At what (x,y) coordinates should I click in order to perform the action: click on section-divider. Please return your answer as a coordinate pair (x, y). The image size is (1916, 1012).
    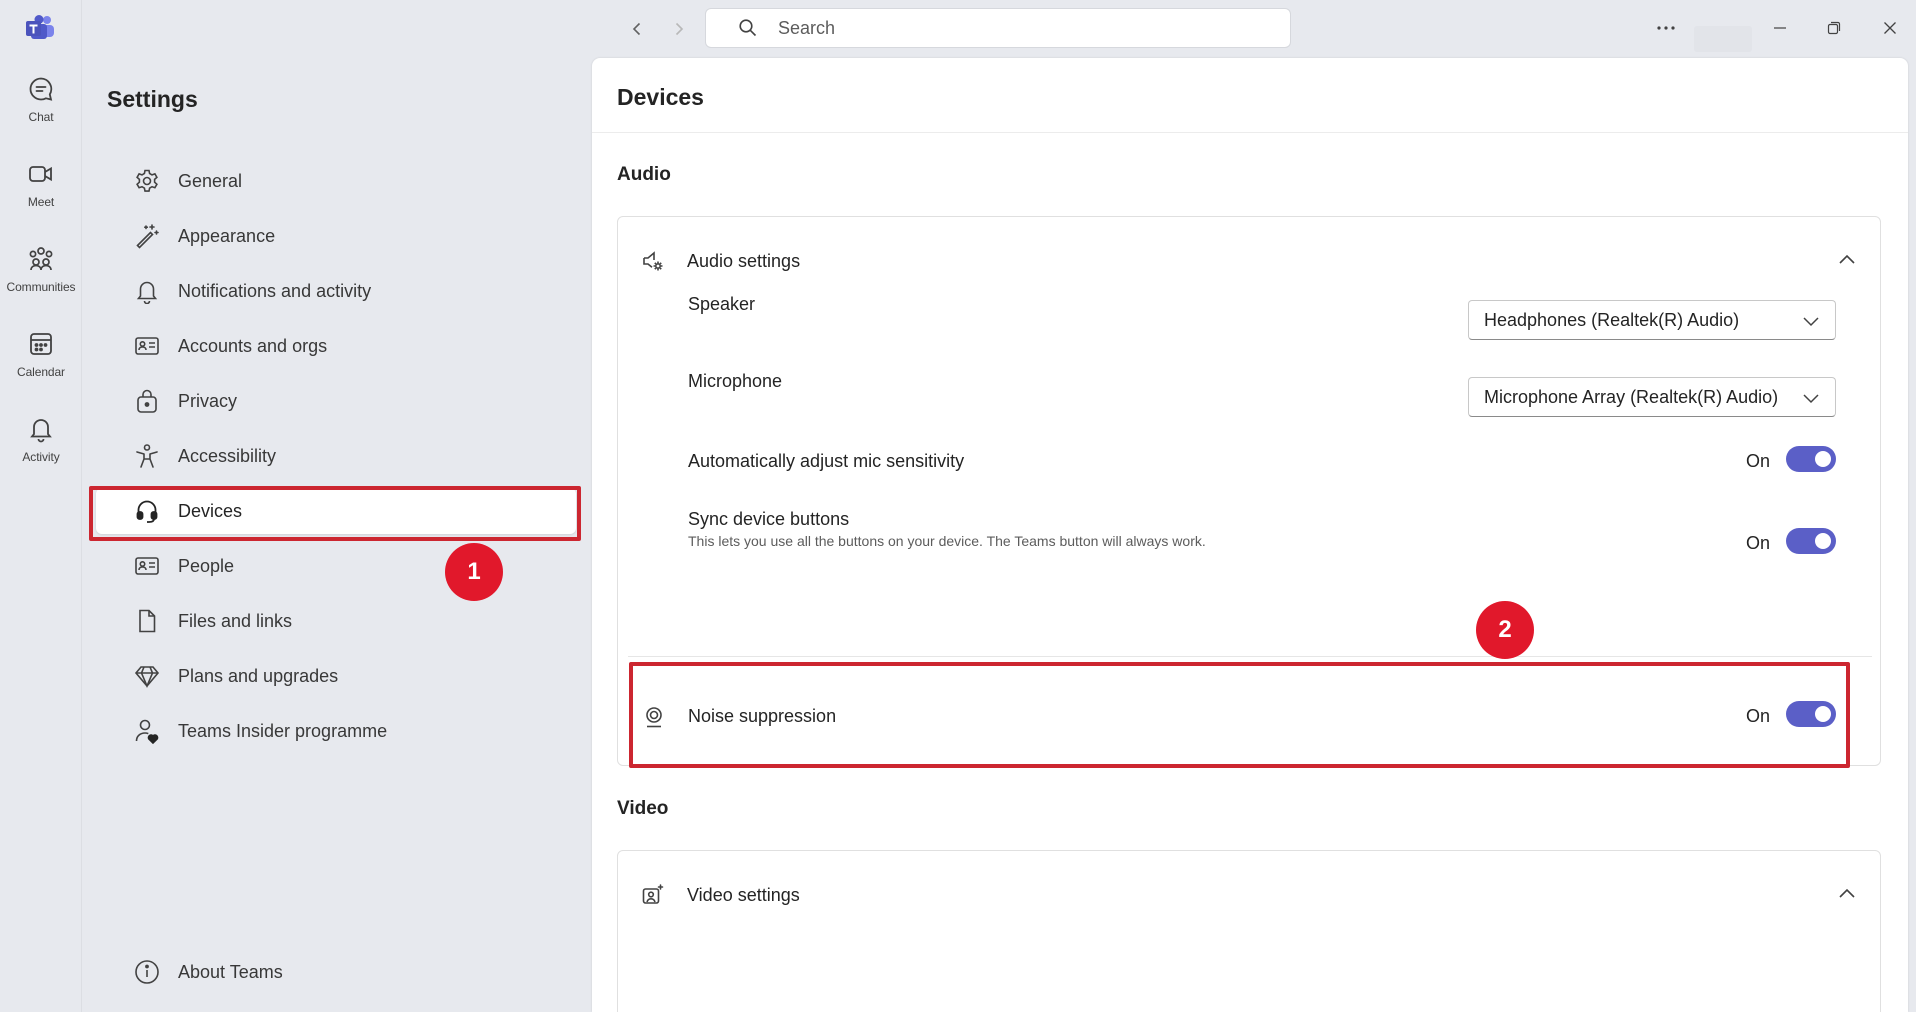
    Looking at the image, I should click on (1250, 656).